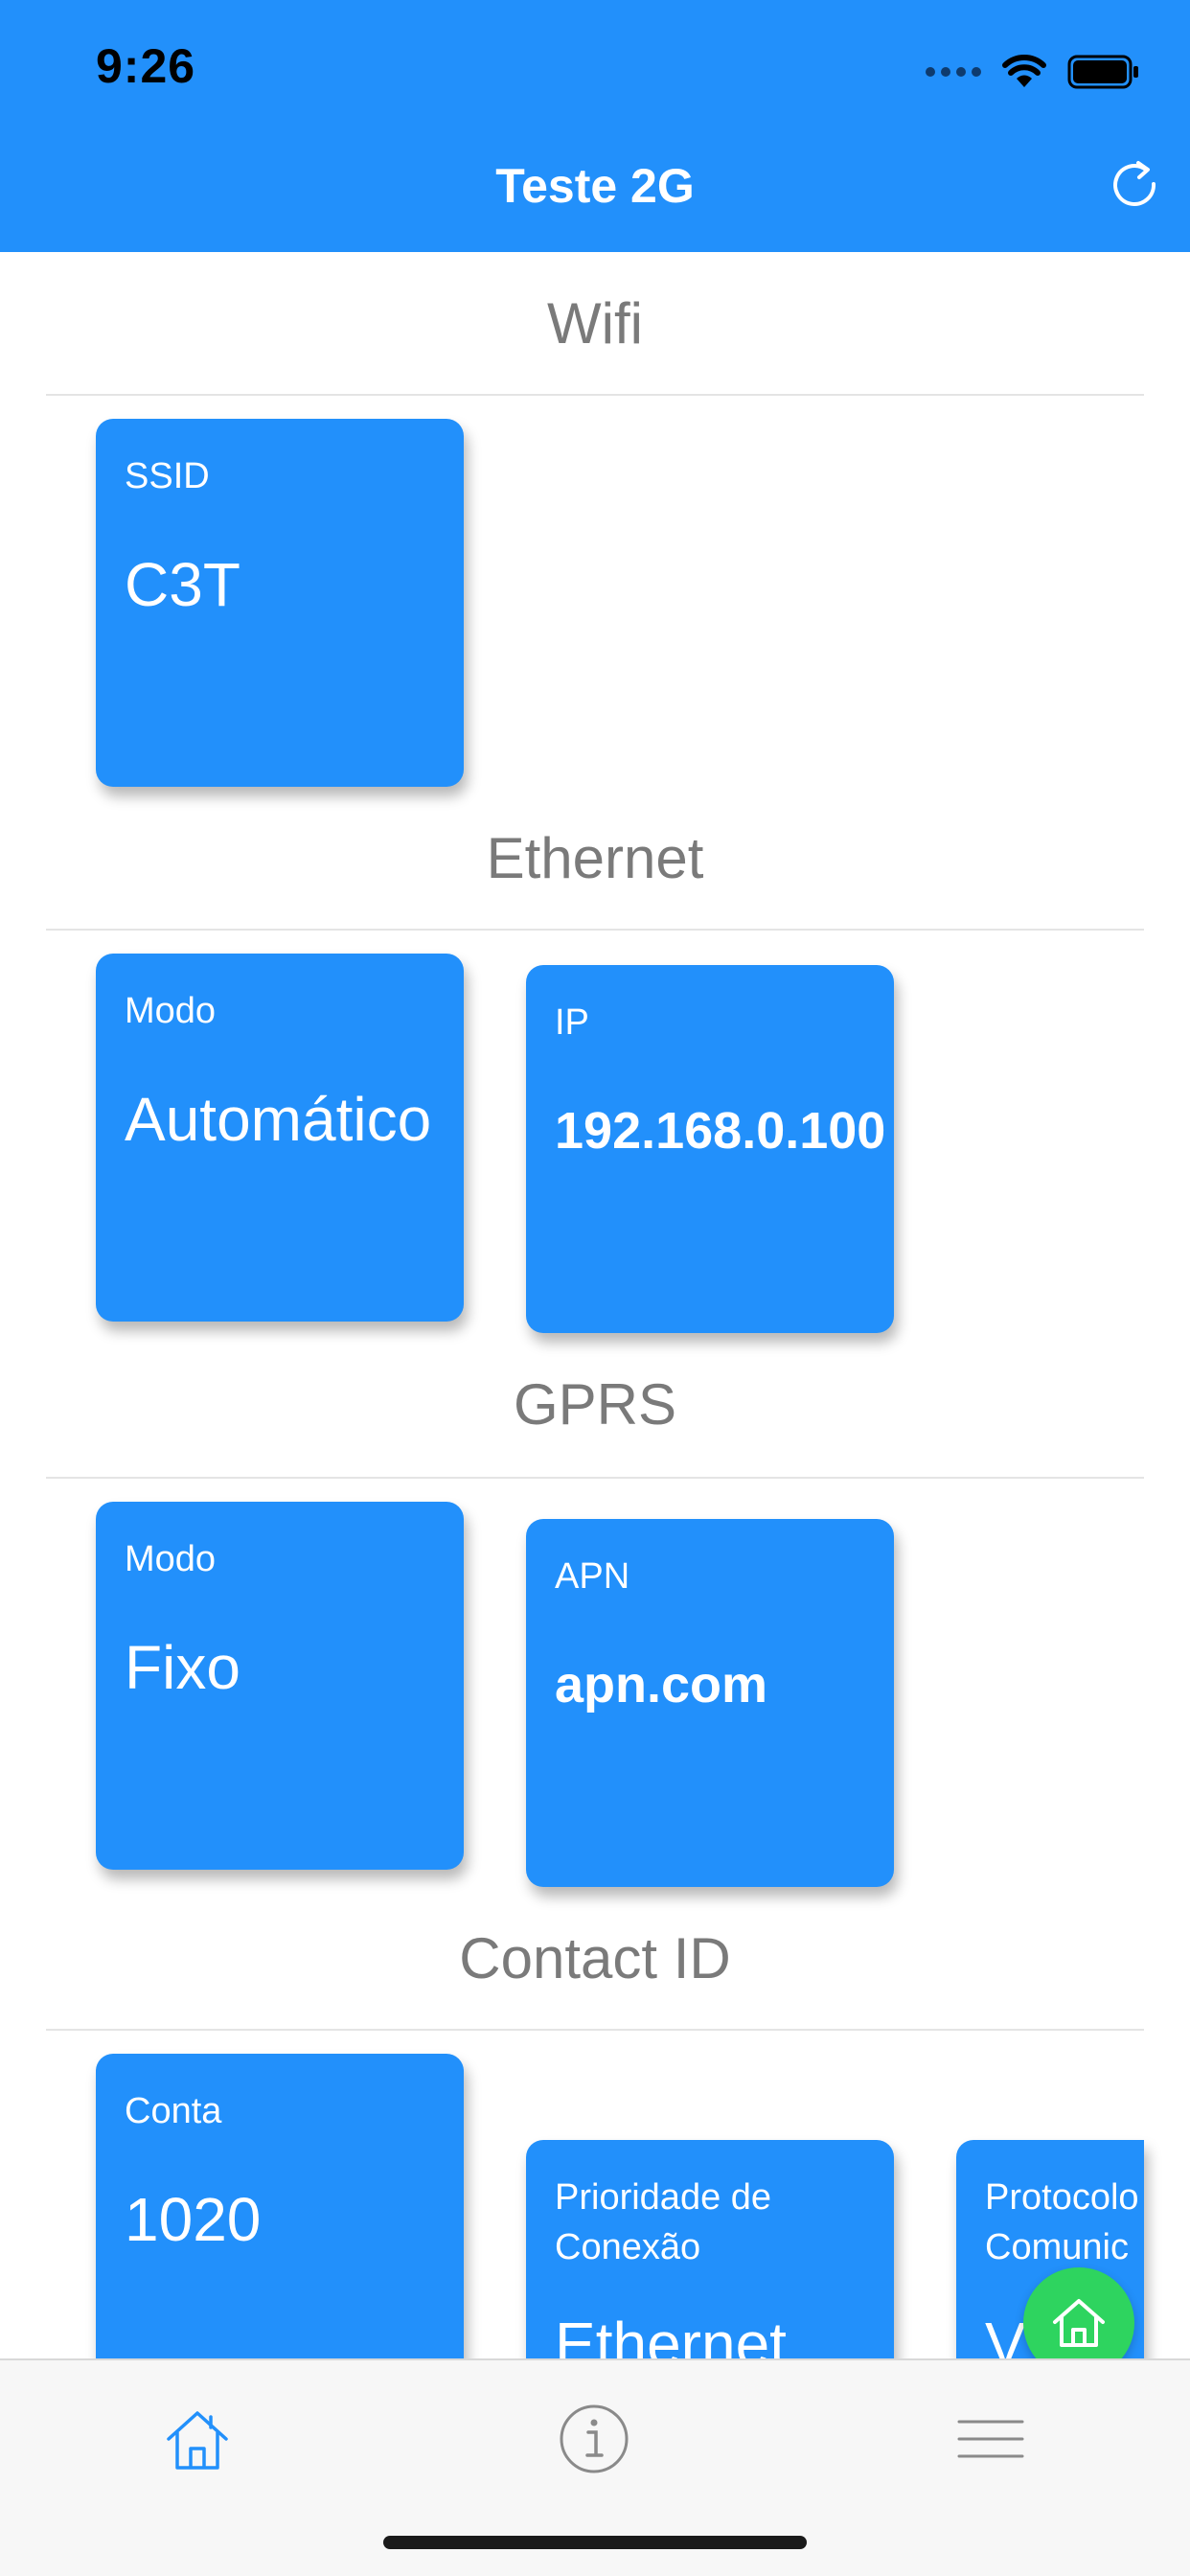  I want to click on tab-menu, so click(990, 2438).